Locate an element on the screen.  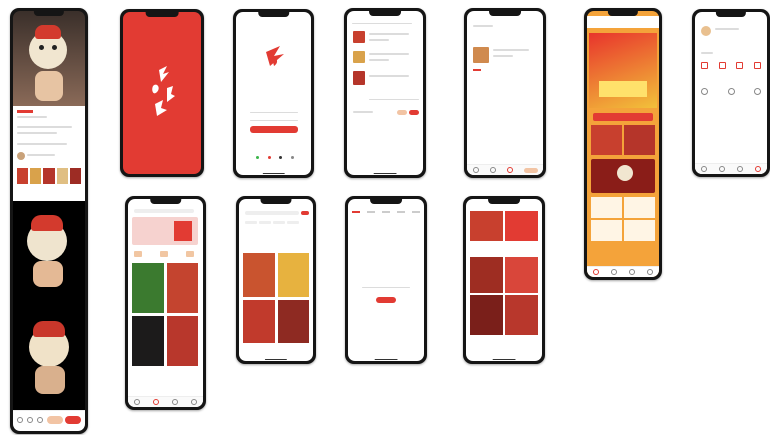
order-status-row is located at coordinates (731, 65).